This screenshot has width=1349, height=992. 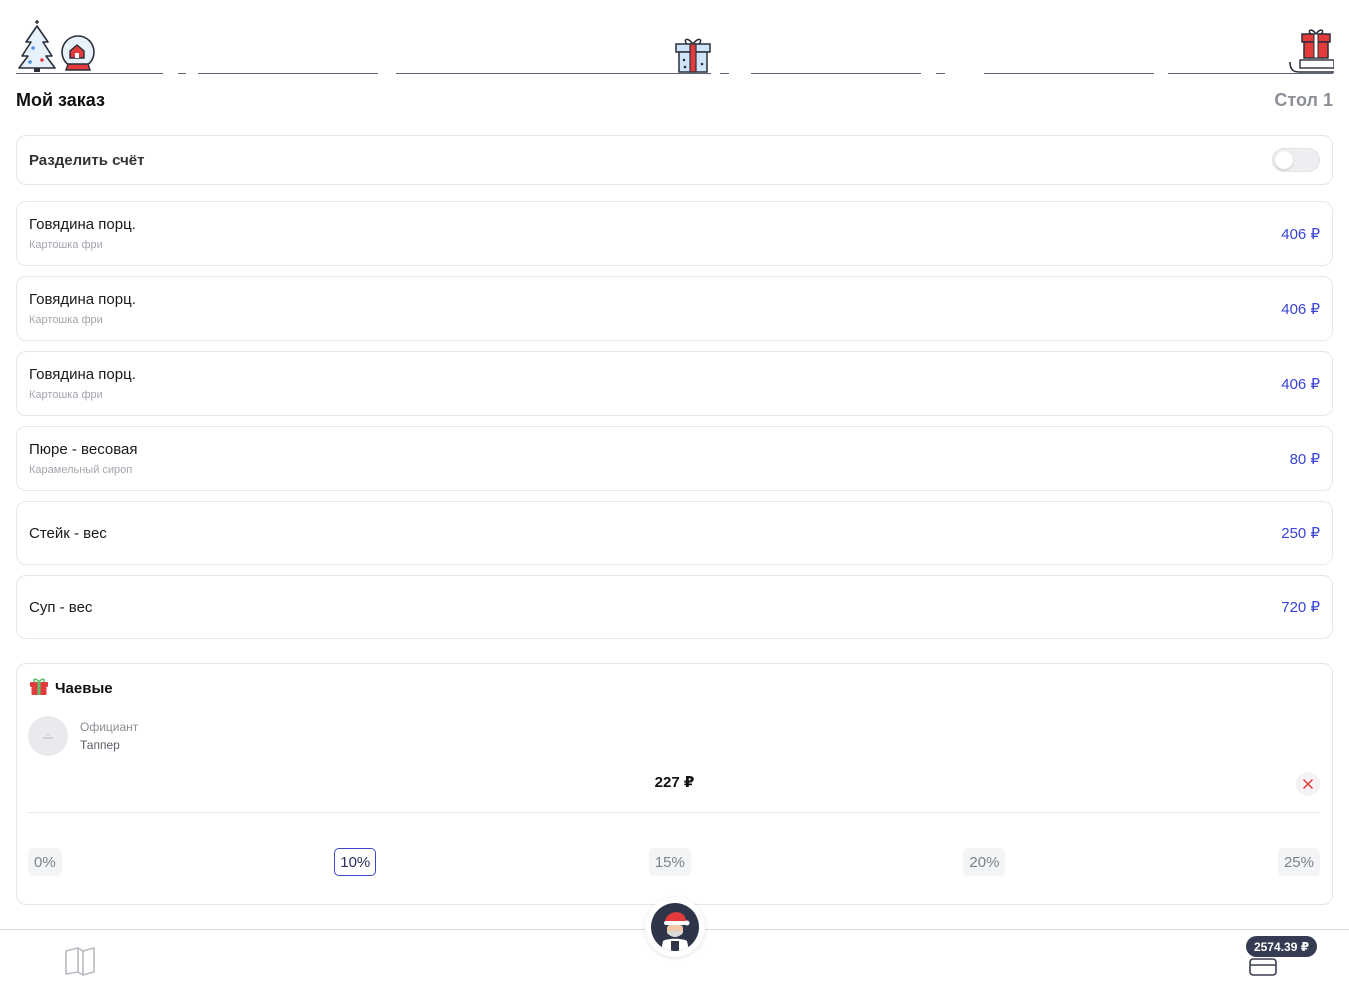 I want to click on waiter-role: Официант, so click(x=109, y=727).